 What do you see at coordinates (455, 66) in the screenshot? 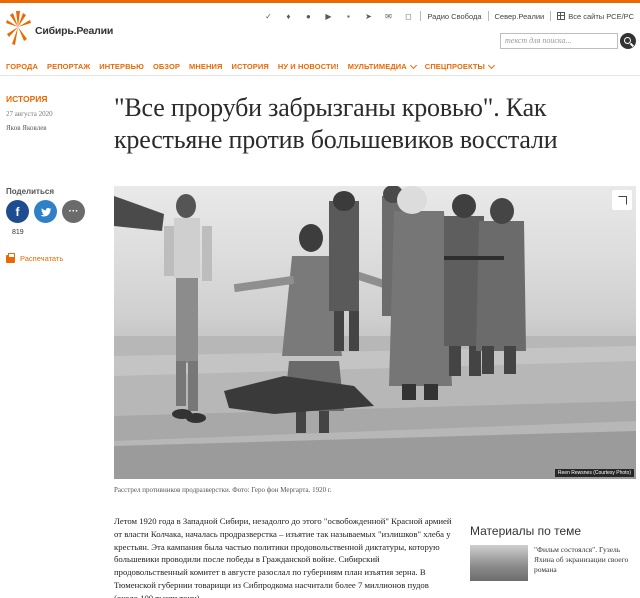
I see `nav-item-specproekty-label: СПЕЦПРОЕКТЫ` at bounding box center [455, 66].